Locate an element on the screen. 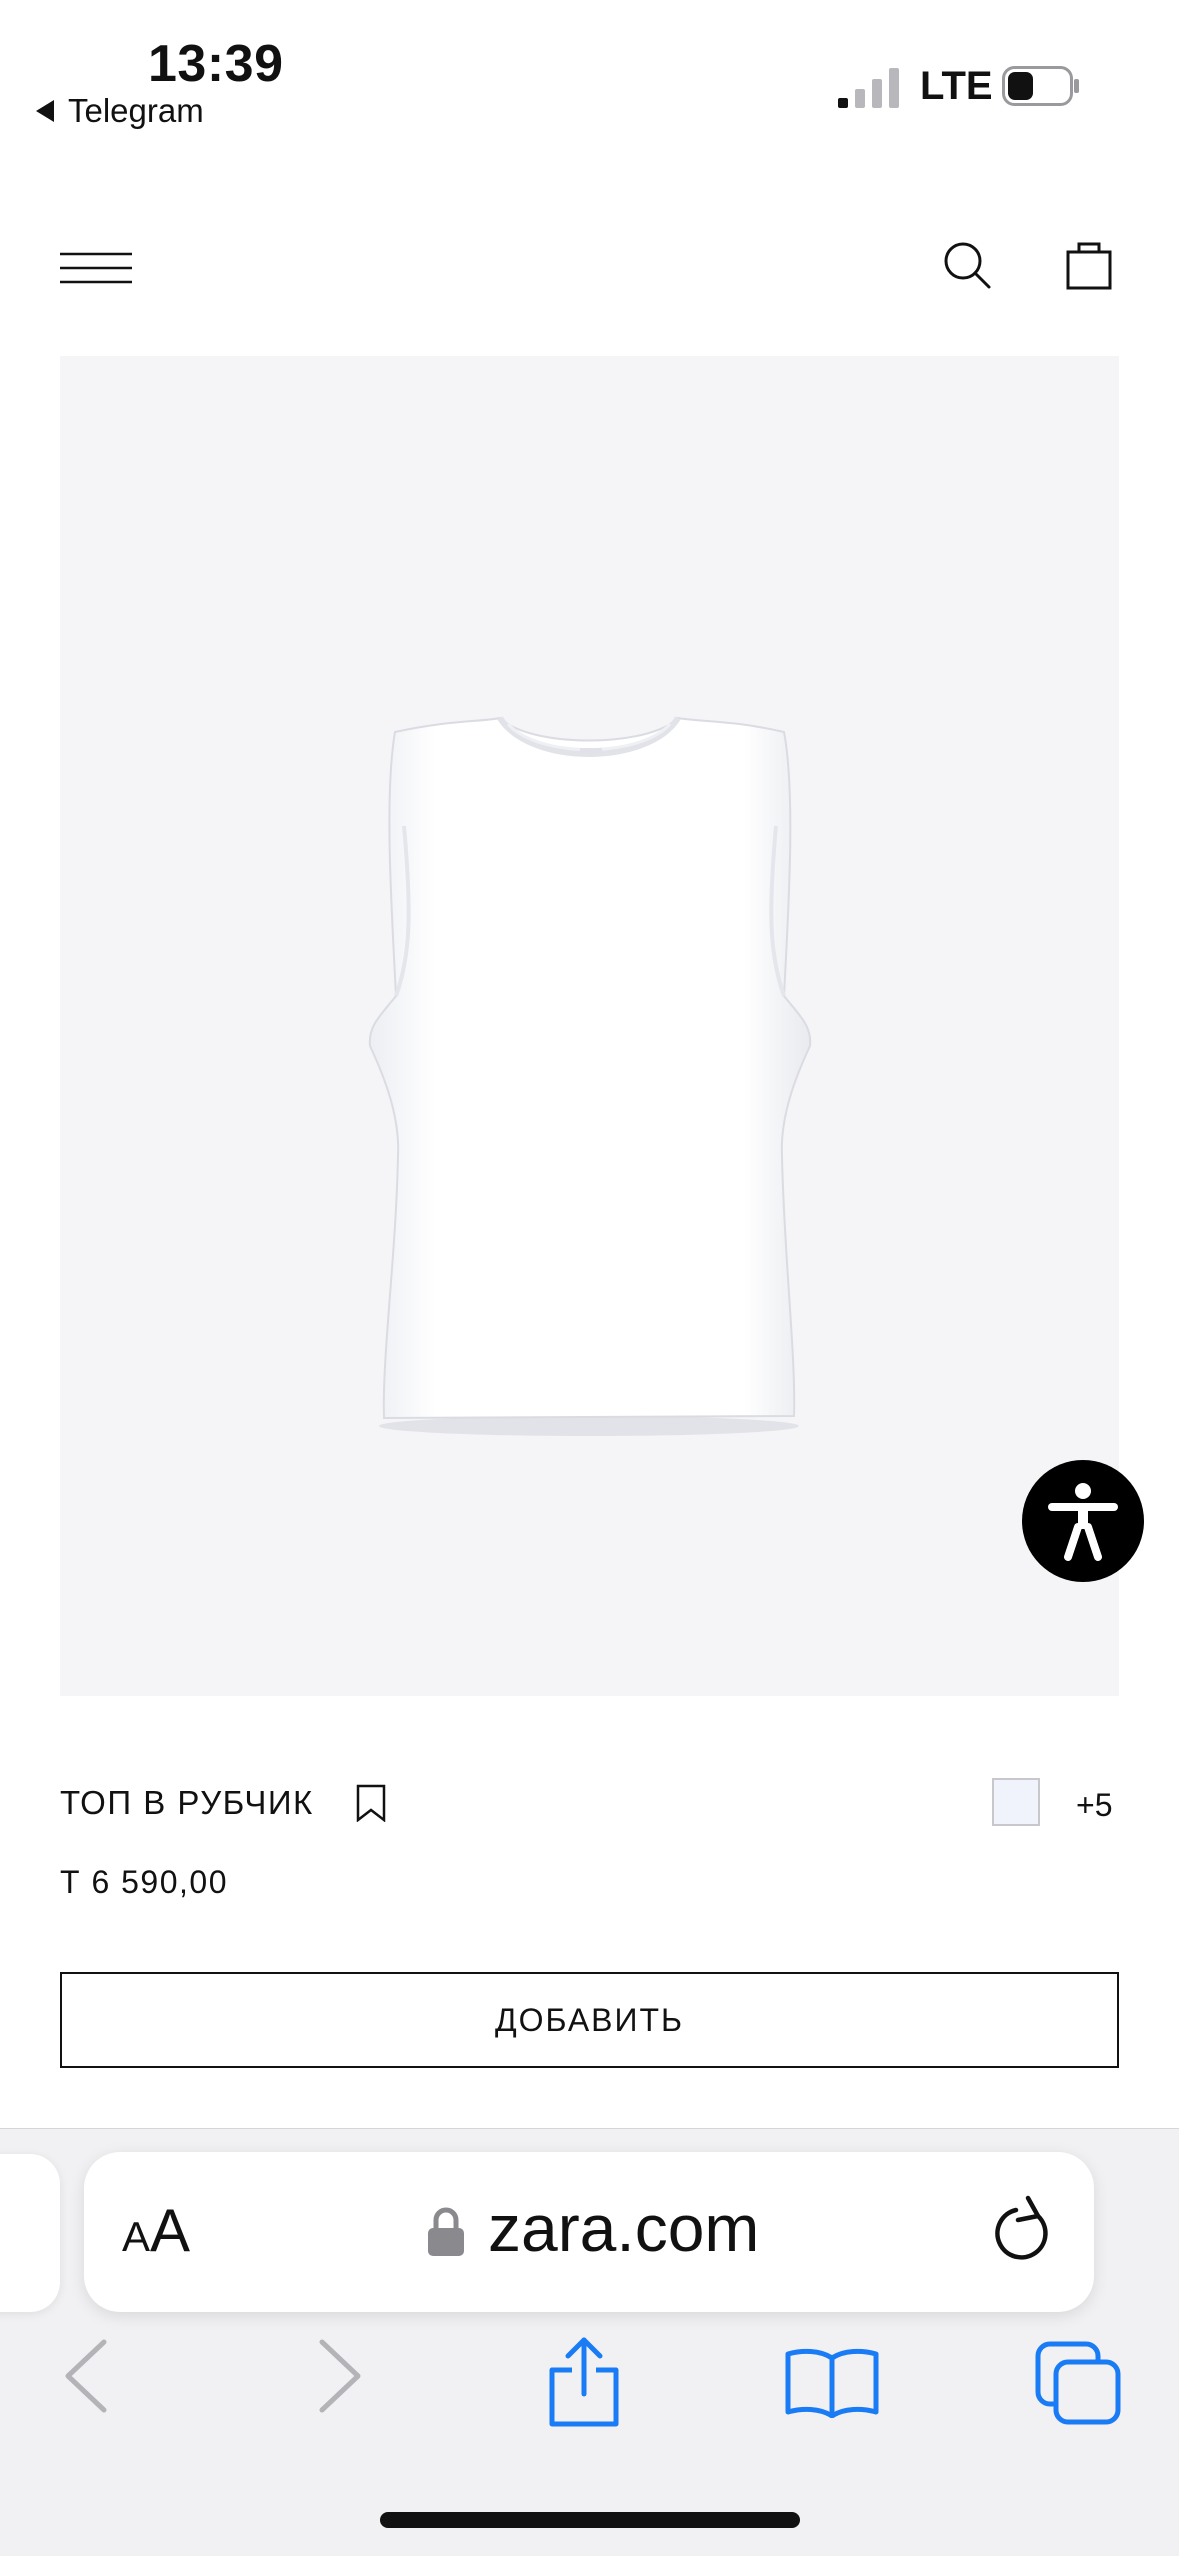 This screenshot has height=2556, width=1179. back-to-app-link: Telegram is located at coordinates (120, 111).